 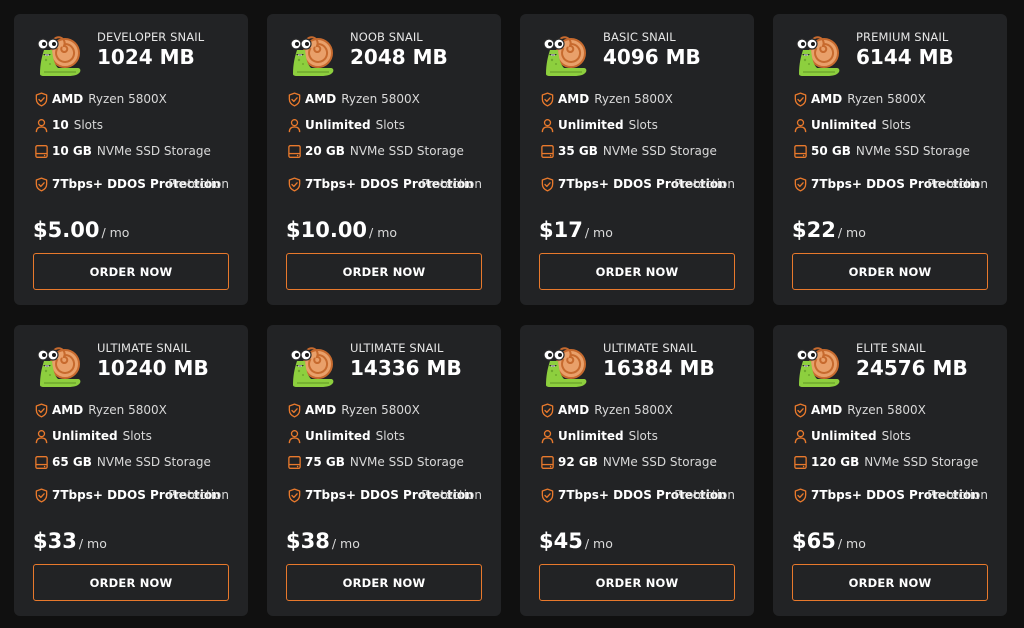 What do you see at coordinates (399, 57) in the screenshot?
I see `plan-memory: 2048 MB` at bounding box center [399, 57].